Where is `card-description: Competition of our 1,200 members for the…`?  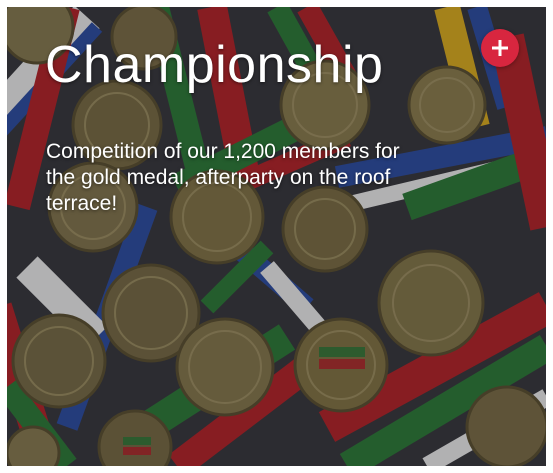
card-description: Competition of our 1,200 members for the… is located at coordinates (223, 177).